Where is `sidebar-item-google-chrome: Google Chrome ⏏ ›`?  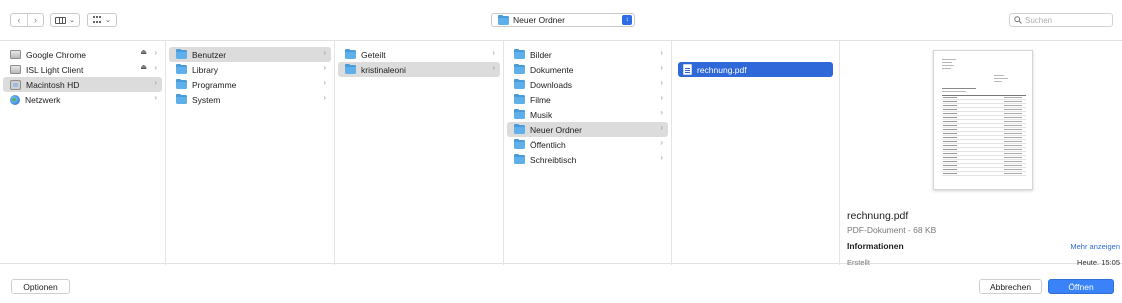
sidebar-item-google-chrome: Google Chrome ⏏ › is located at coordinates (82, 54).